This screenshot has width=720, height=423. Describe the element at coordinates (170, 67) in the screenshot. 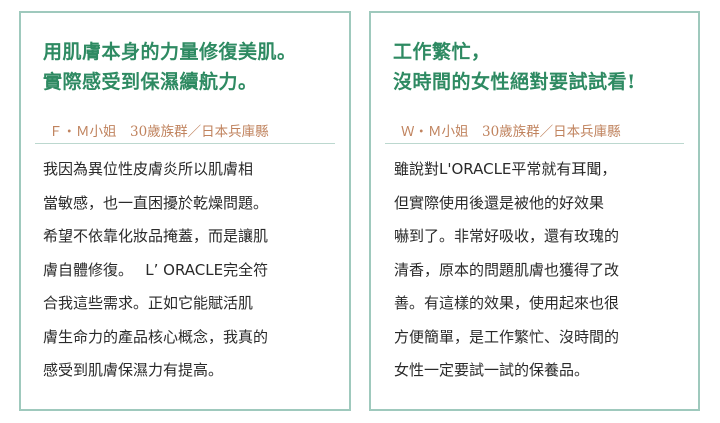

I see `testimonial-headline: 用肌膚本身的力量修復美肌。 實際感受到保濕續航力。` at that location.